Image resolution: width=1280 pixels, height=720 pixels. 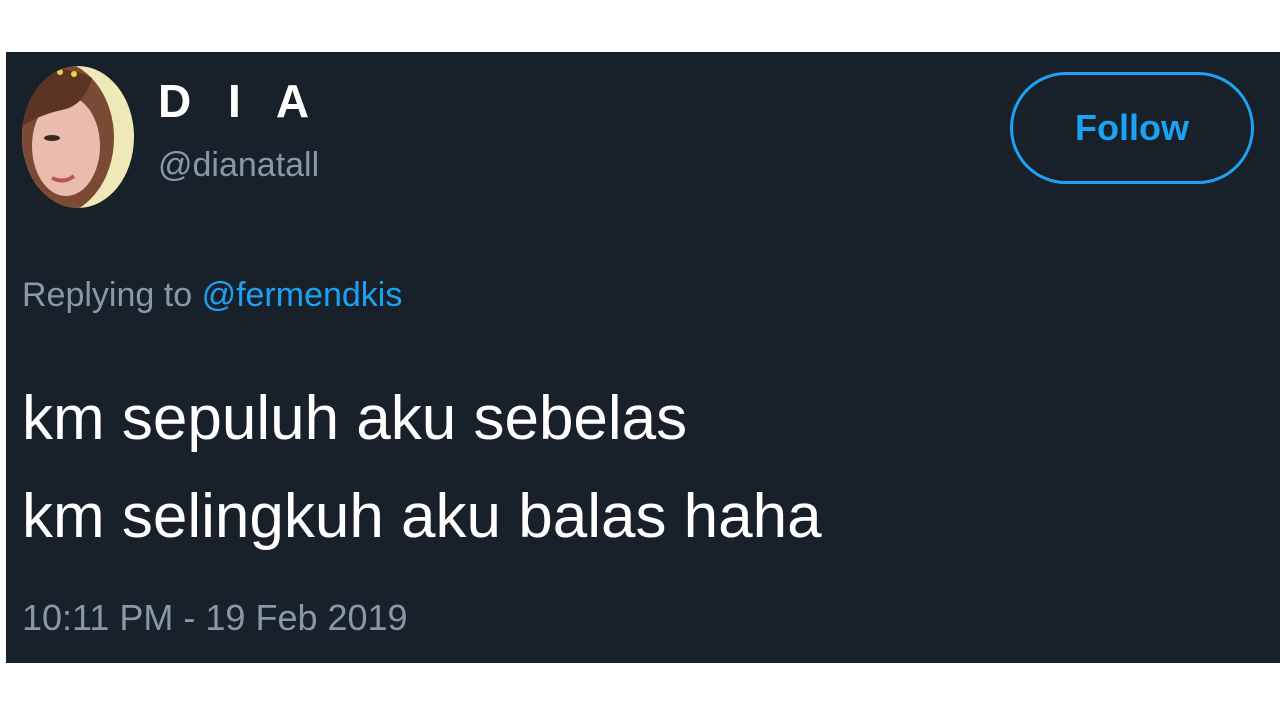 I want to click on reply-mention-link: @fermendkis, so click(x=302, y=295).